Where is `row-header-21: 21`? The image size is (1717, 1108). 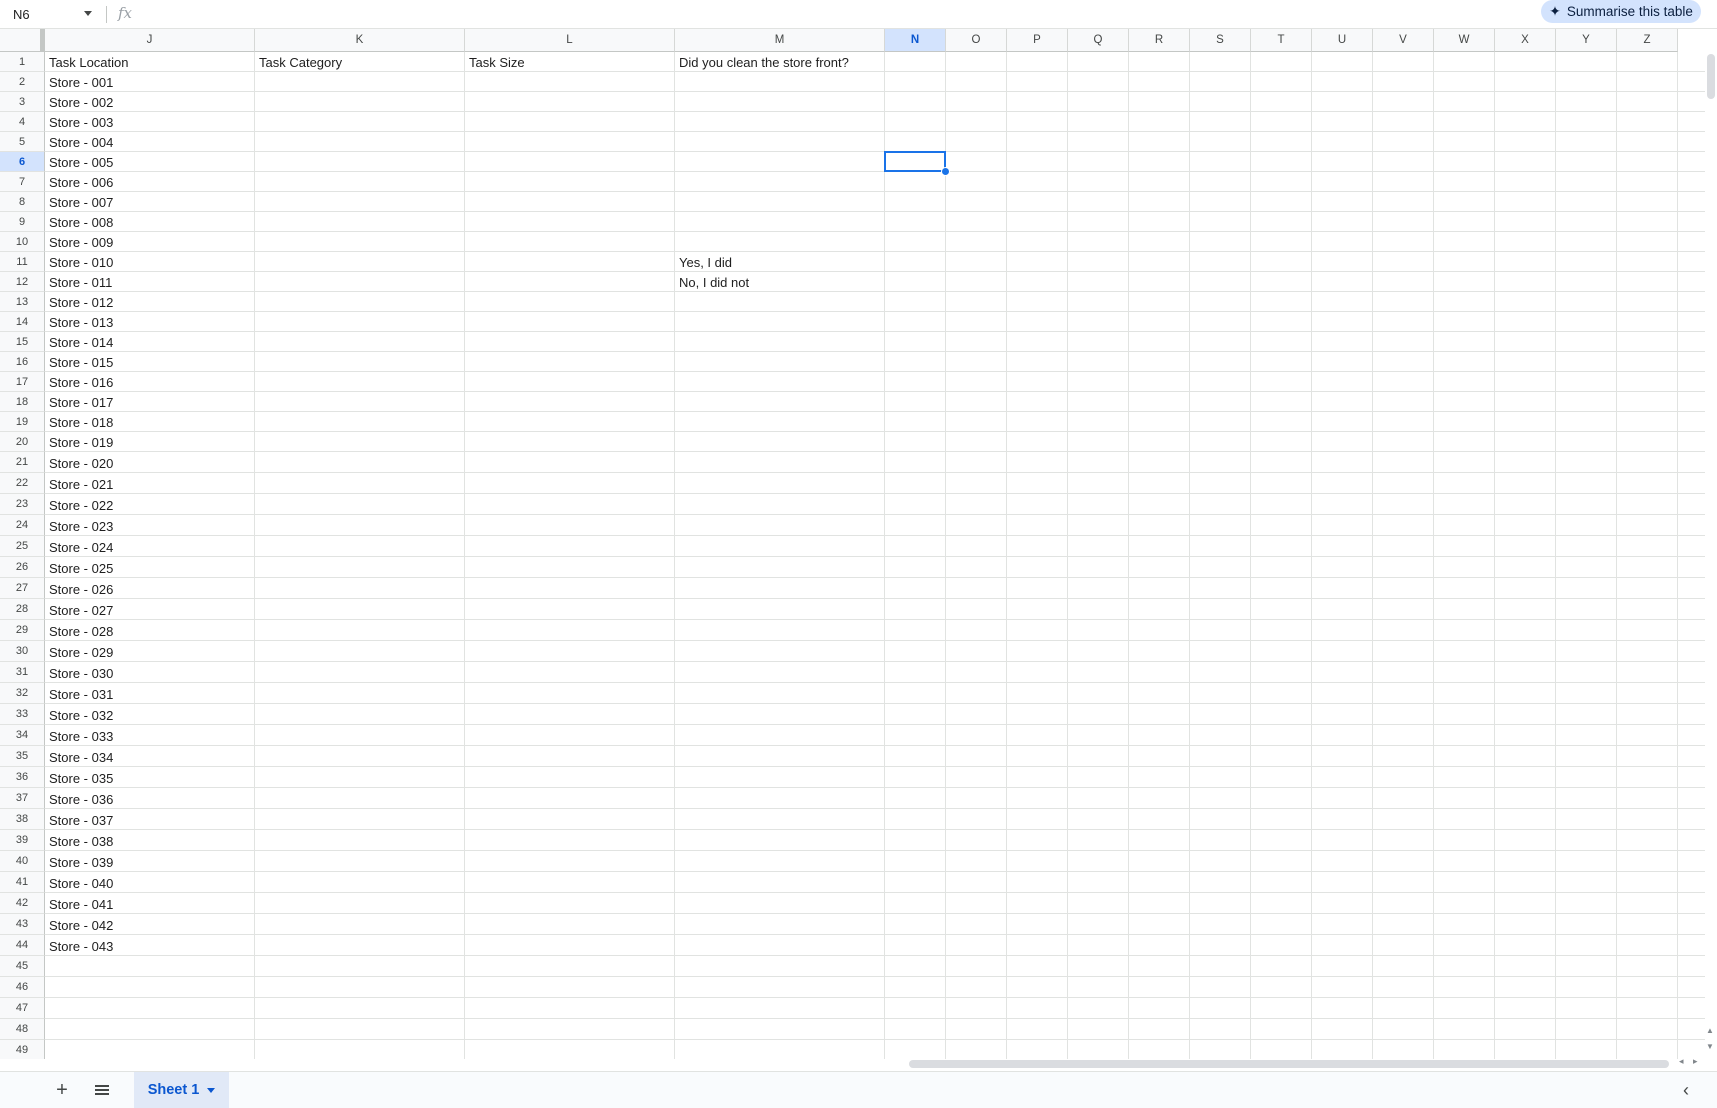 row-header-21: 21 is located at coordinates (22, 462).